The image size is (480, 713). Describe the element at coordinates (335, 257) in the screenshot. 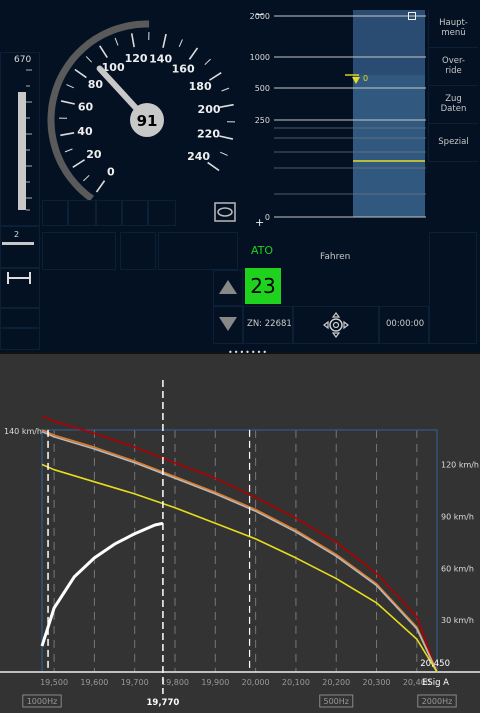

I see `mode-label: Fahren` at that location.